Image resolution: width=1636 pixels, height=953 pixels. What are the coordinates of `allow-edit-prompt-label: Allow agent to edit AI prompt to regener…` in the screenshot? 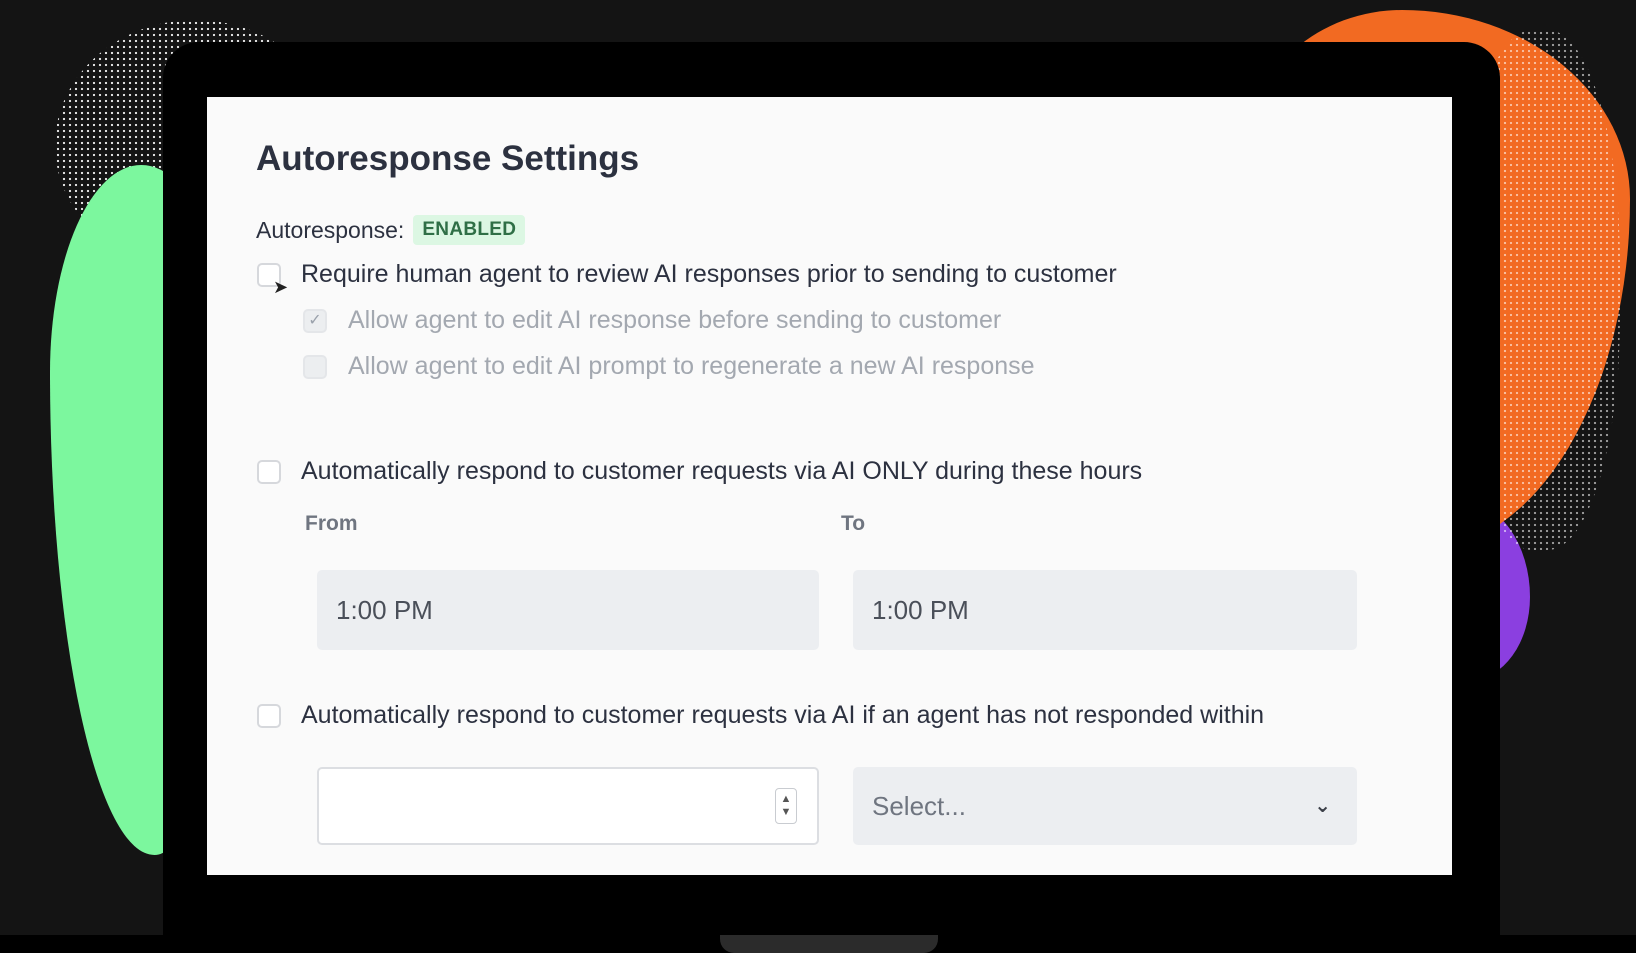 It's located at (691, 366).